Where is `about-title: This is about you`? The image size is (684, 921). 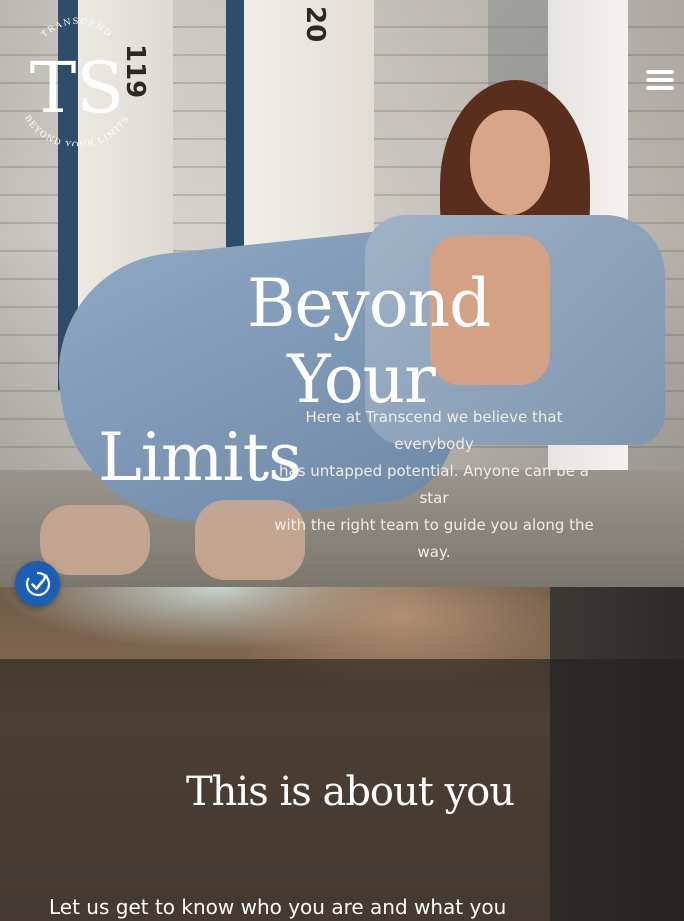
about-title: This is about you is located at coordinates (350, 792).